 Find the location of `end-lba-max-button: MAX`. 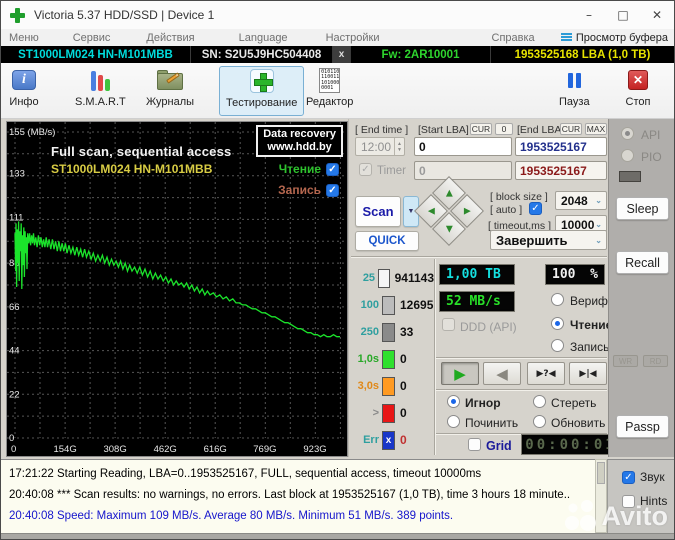

end-lba-max-button: MAX is located at coordinates (596, 129).